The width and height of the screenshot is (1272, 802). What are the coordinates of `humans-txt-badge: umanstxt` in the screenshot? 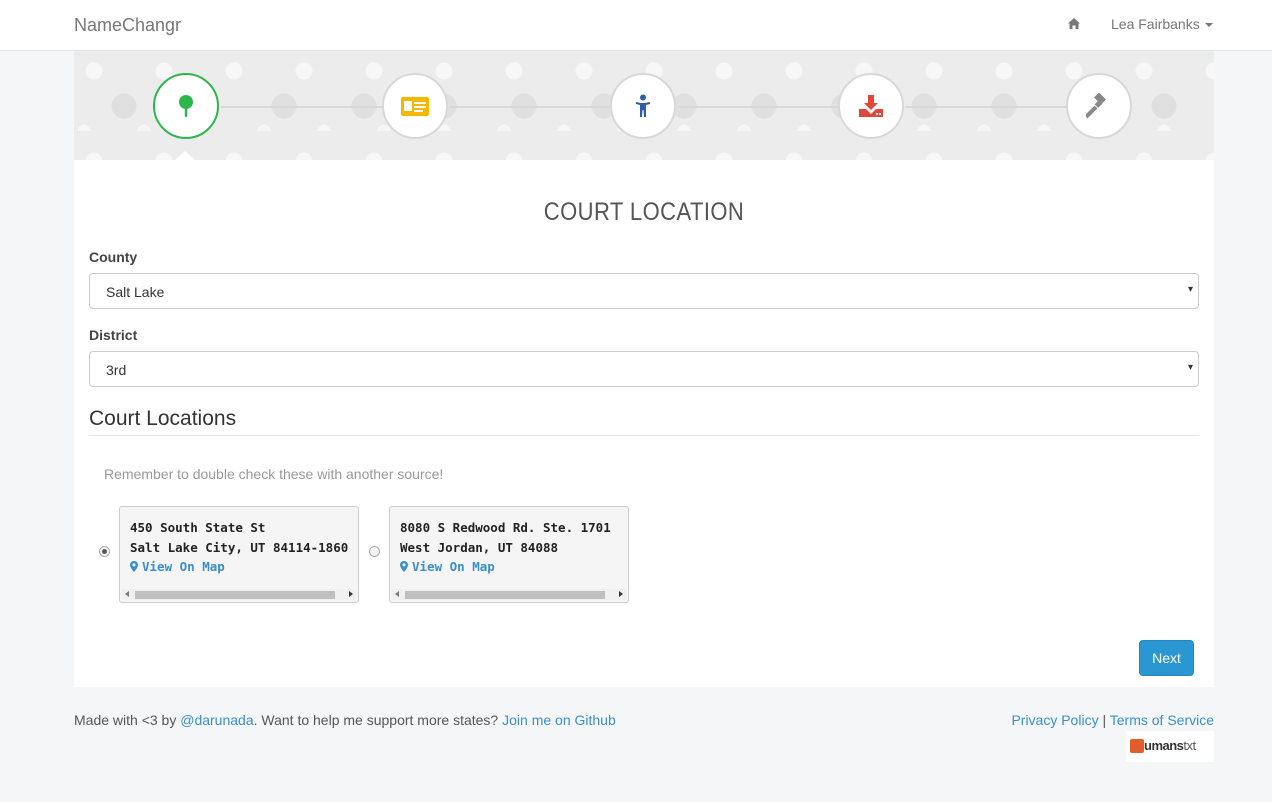 It's located at (1170, 746).